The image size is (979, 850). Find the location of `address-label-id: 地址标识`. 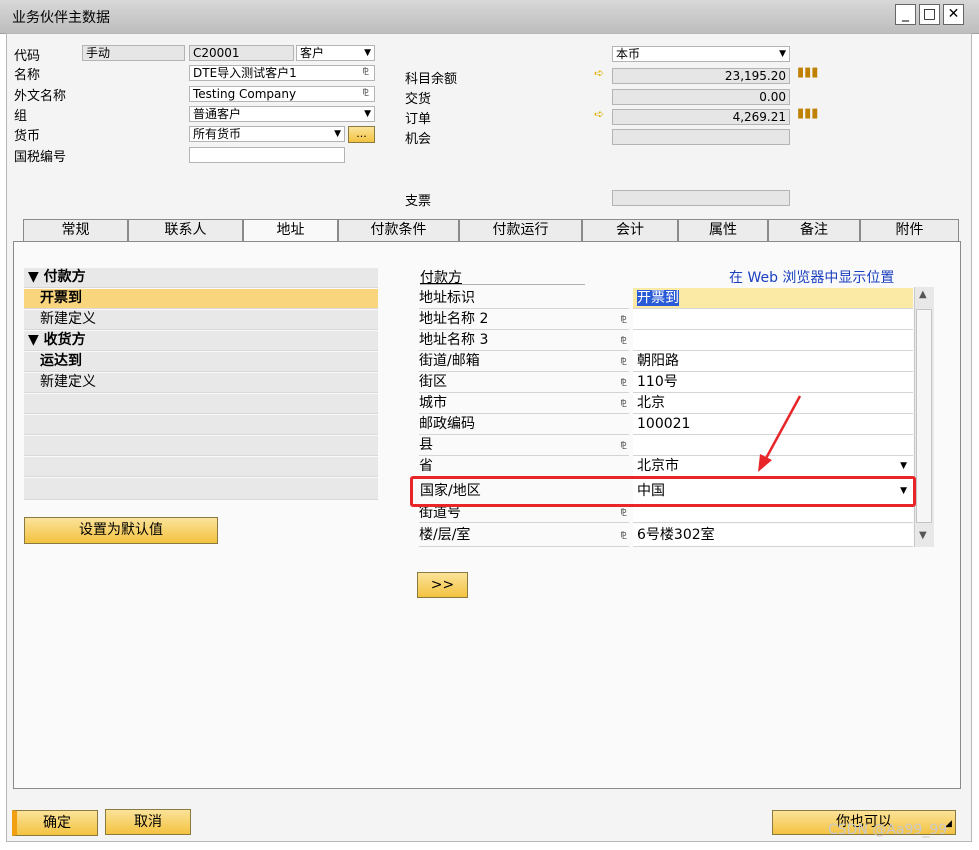

address-label-id: 地址标识 is located at coordinates (524, 298).